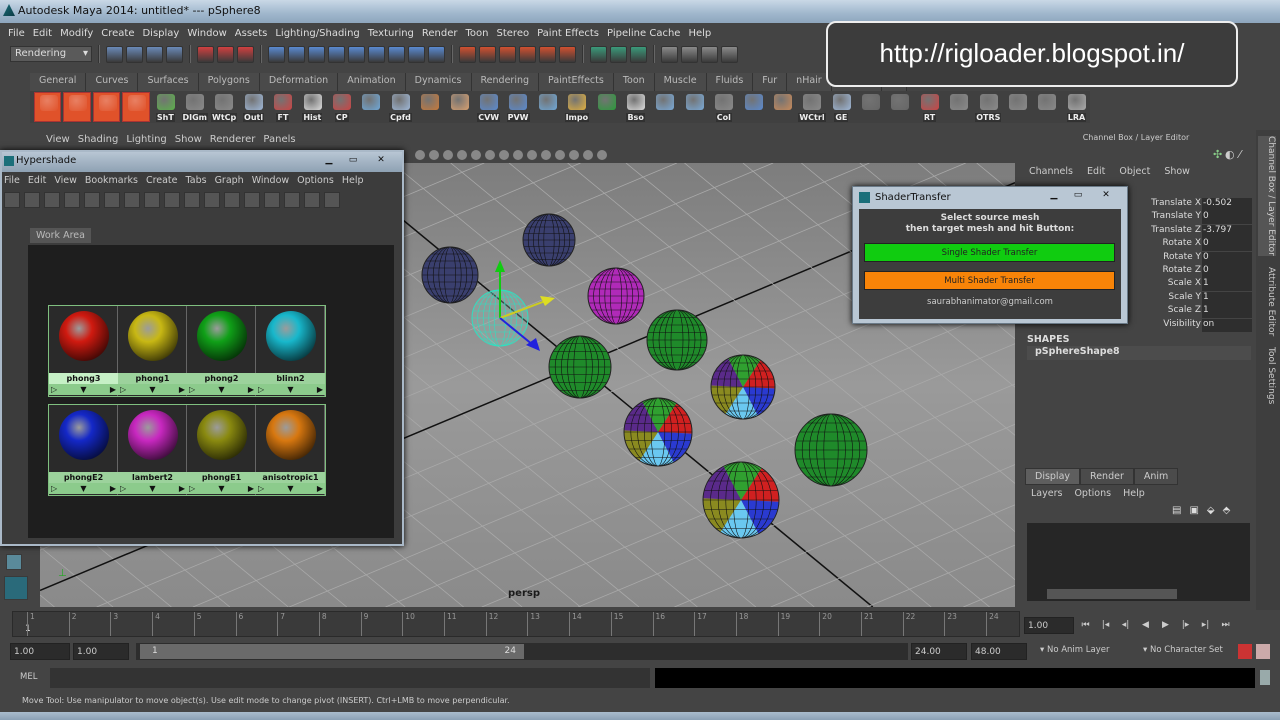 The height and width of the screenshot is (720, 1280). Describe the element at coordinates (1112, 594) in the screenshot. I see `layer-scrollbar` at that location.